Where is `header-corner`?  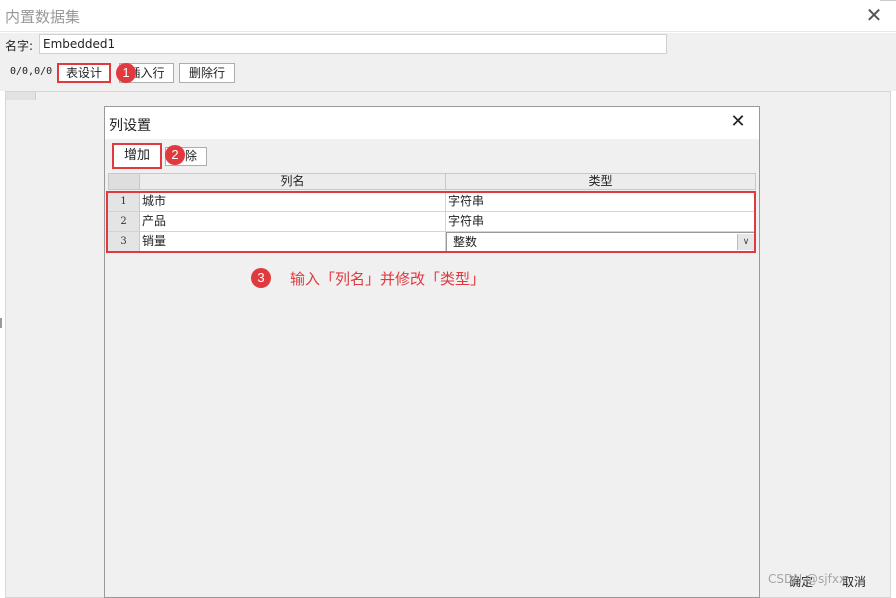
header-corner is located at coordinates (124, 181).